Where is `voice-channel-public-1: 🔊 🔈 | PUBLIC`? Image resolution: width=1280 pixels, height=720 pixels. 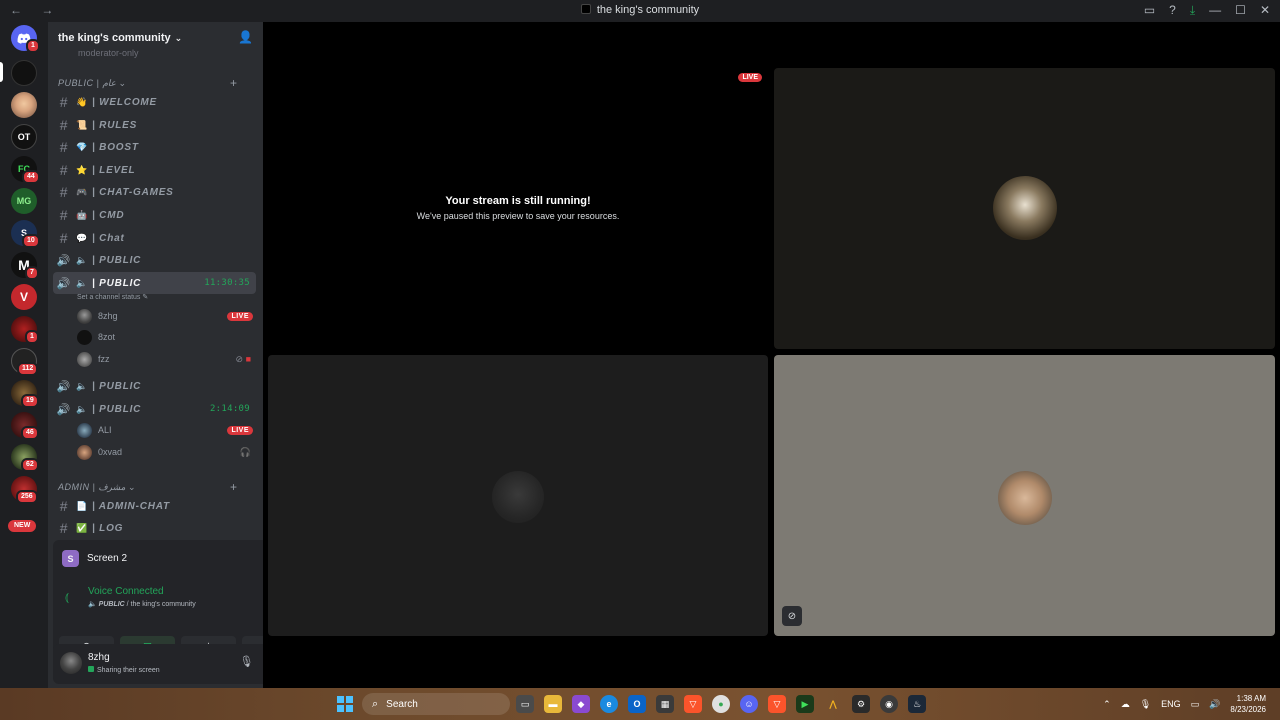
voice-channel-public-1: 🔊 🔈 | PUBLIC is located at coordinates (154, 260).